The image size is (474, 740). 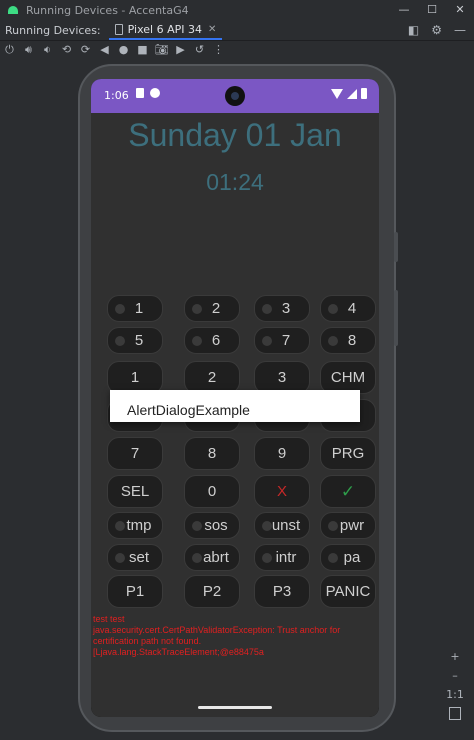 What do you see at coordinates (348, 557) in the screenshot?
I see `pa-toggle: pa` at bounding box center [348, 557].